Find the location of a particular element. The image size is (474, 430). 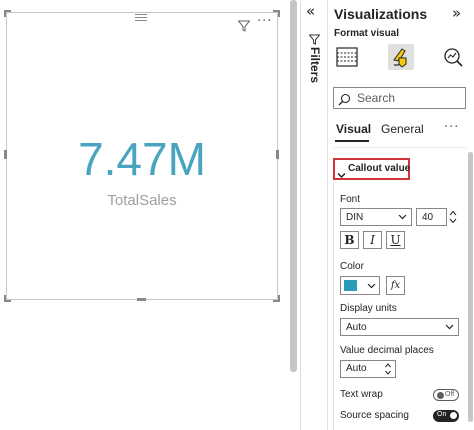

font-family-dropdown: DIN is located at coordinates (376, 217).